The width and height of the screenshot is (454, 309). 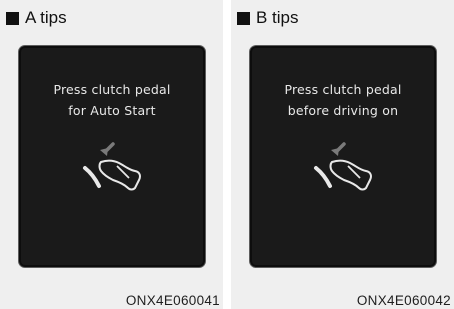 I want to click on message-line: before driving on, so click(x=343, y=110).